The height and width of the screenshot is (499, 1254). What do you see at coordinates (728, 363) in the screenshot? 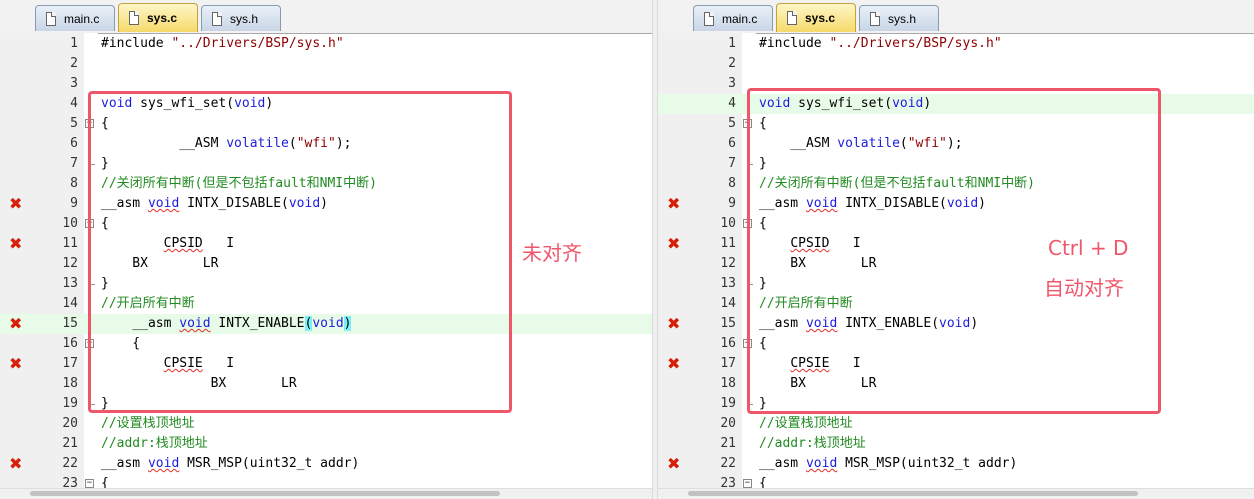
I see `line-number: 17` at bounding box center [728, 363].